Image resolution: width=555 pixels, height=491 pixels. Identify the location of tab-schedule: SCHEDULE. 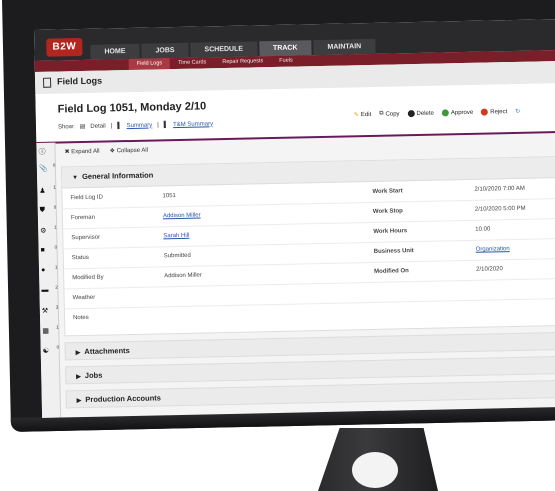
(224, 49).